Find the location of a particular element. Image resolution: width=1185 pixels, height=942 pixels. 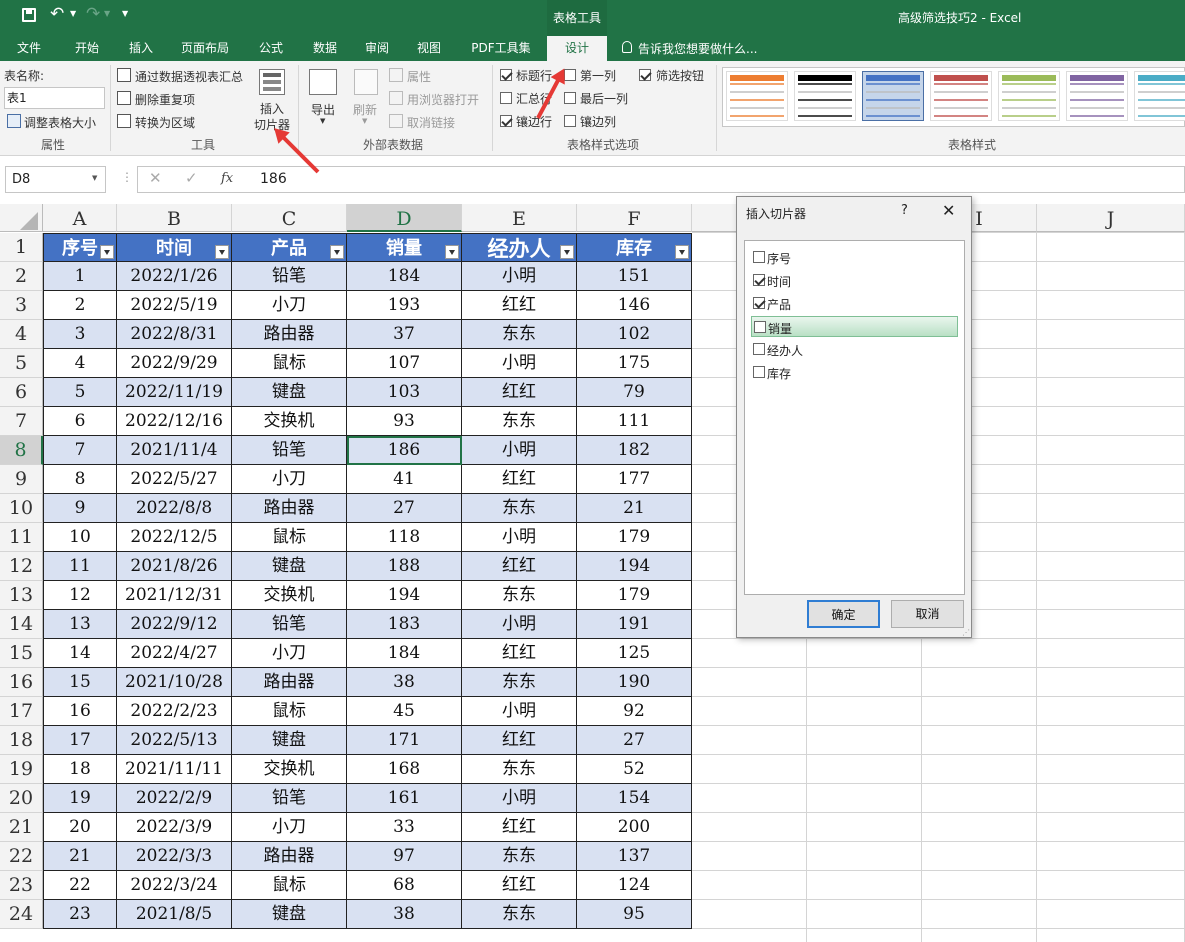

table-cell: 200 is located at coordinates (634, 827).